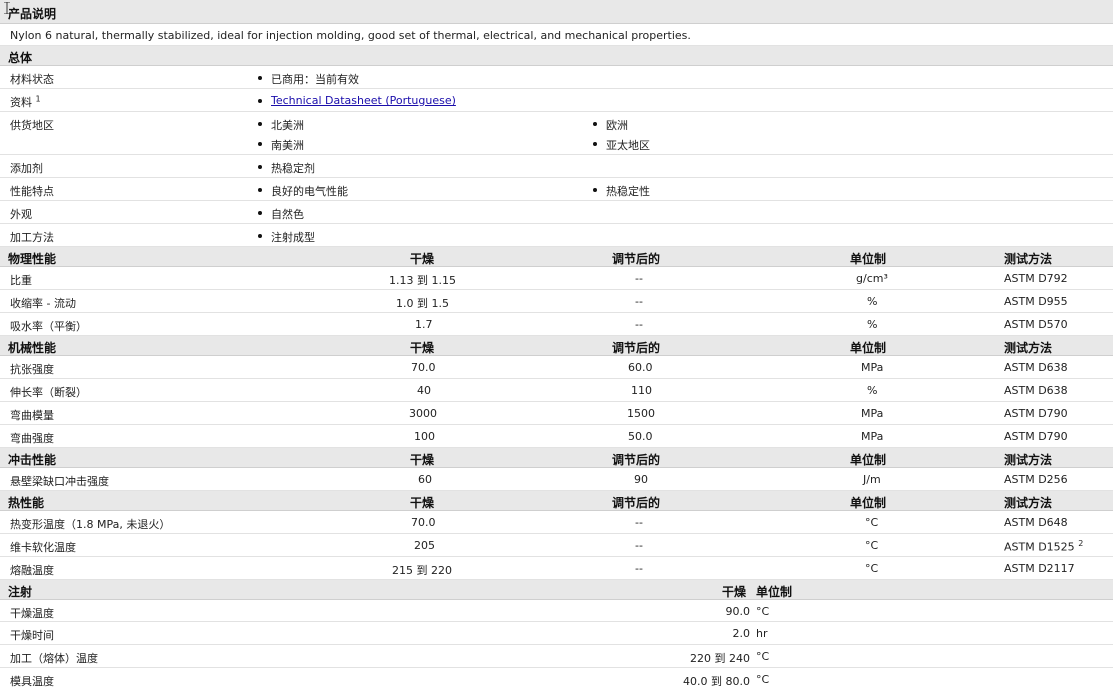 Image resolution: width=1113 pixels, height=689 pixels. I want to click on row-label: 加工（熔体）温度, so click(54, 658).